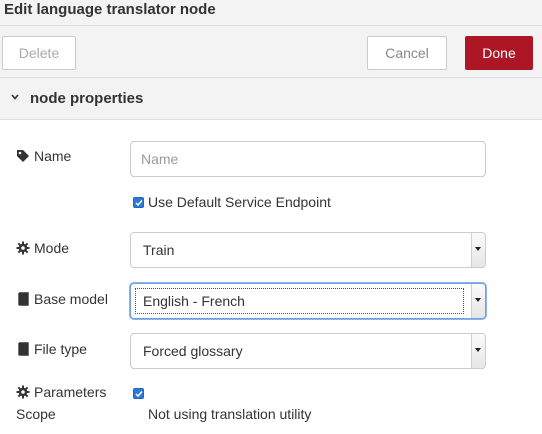  I want to click on mode-label: Mode, so click(42, 248).